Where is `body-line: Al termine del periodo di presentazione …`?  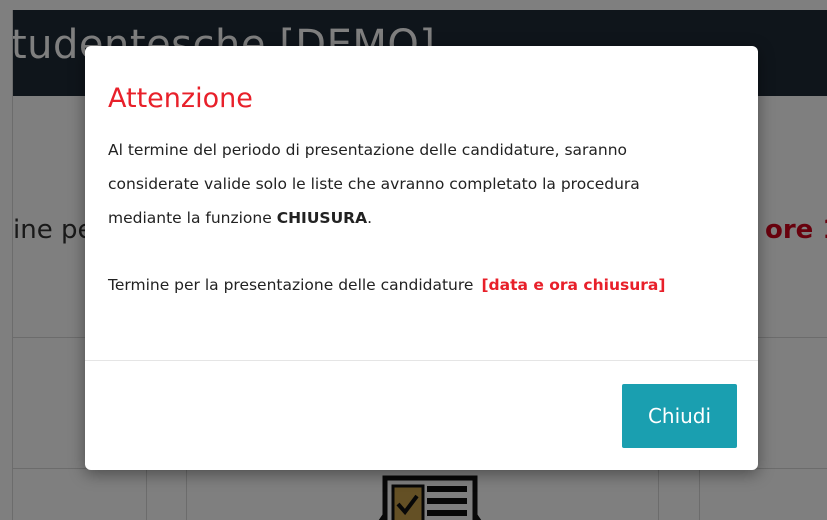 body-line: Al termine del periodo di presentazione … is located at coordinates (368, 150).